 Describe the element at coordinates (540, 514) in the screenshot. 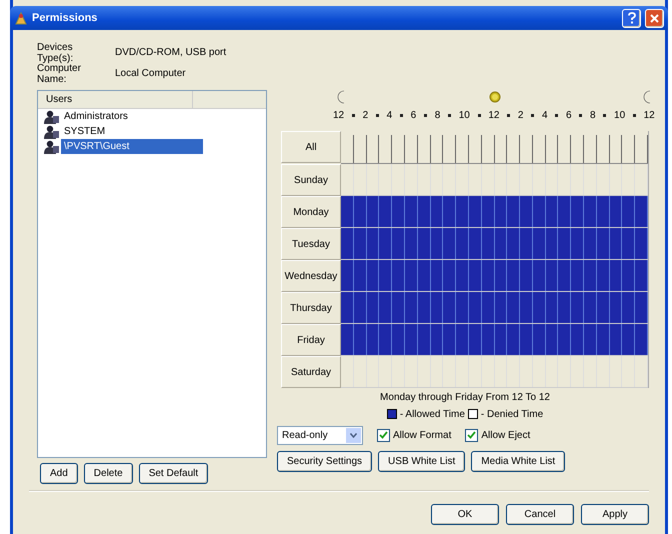

I see `dialog-button: Cancel` at that location.